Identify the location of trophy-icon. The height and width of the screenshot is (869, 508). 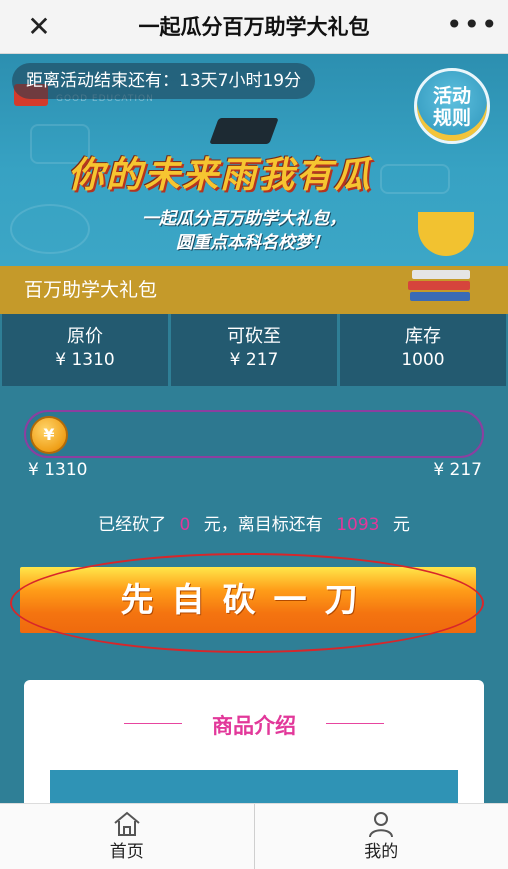
(446, 234).